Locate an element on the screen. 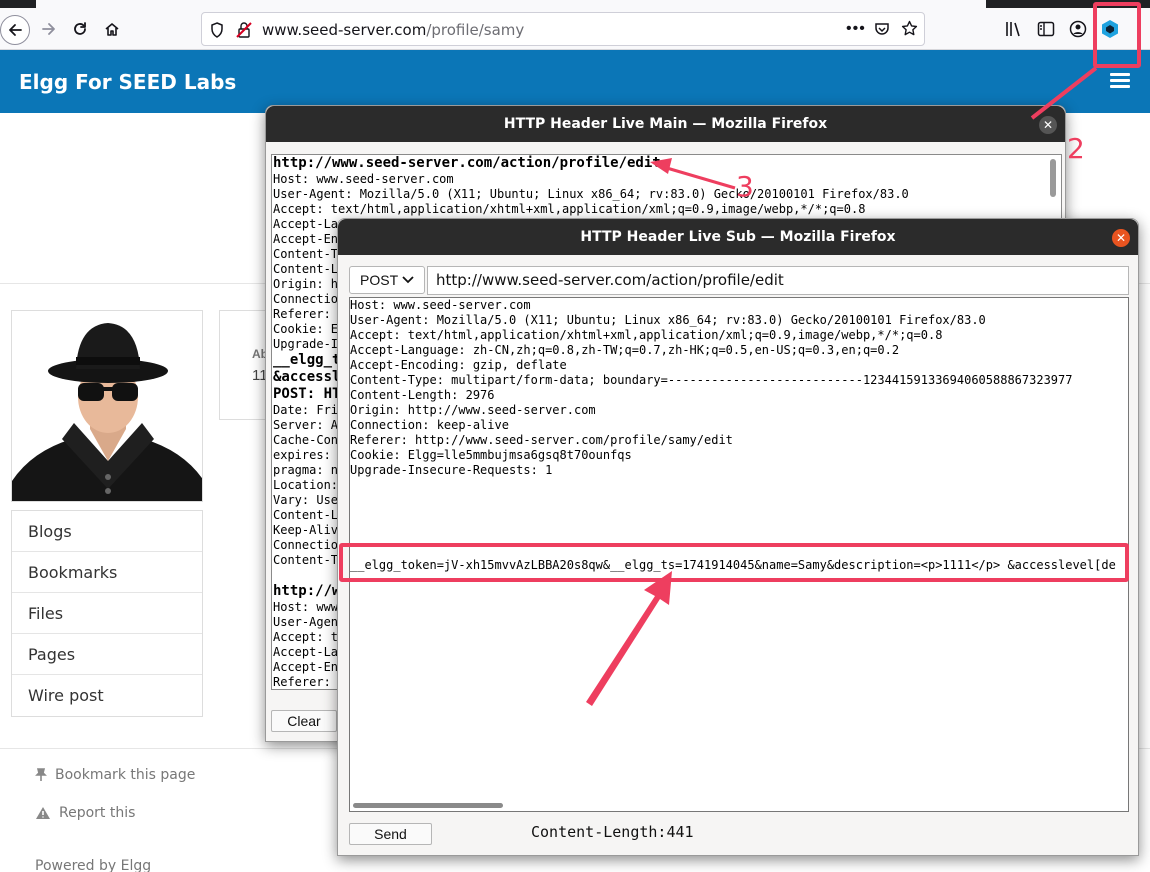 The height and width of the screenshot is (872, 1150). url-text: www.seed-server.com/profile/samy is located at coordinates (393, 30).